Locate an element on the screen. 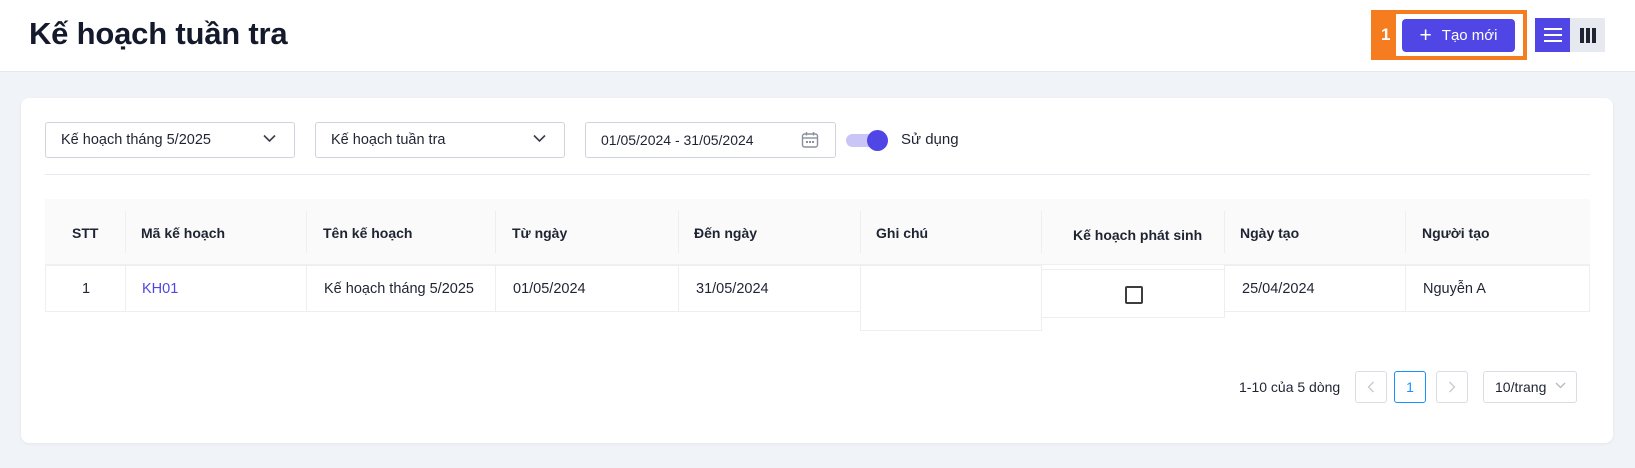 This screenshot has height=468, width=1635. column-header-creator: Người tạo is located at coordinates (1456, 233).